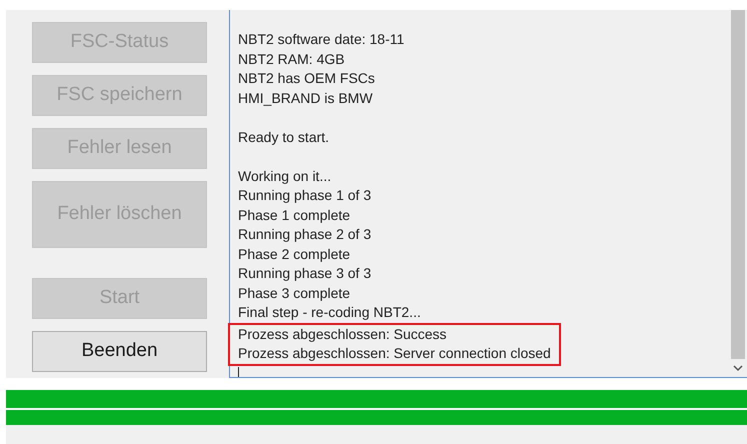  I want to click on log-line: Prozess abgeschlossen: Server connection closed, so click(394, 353).